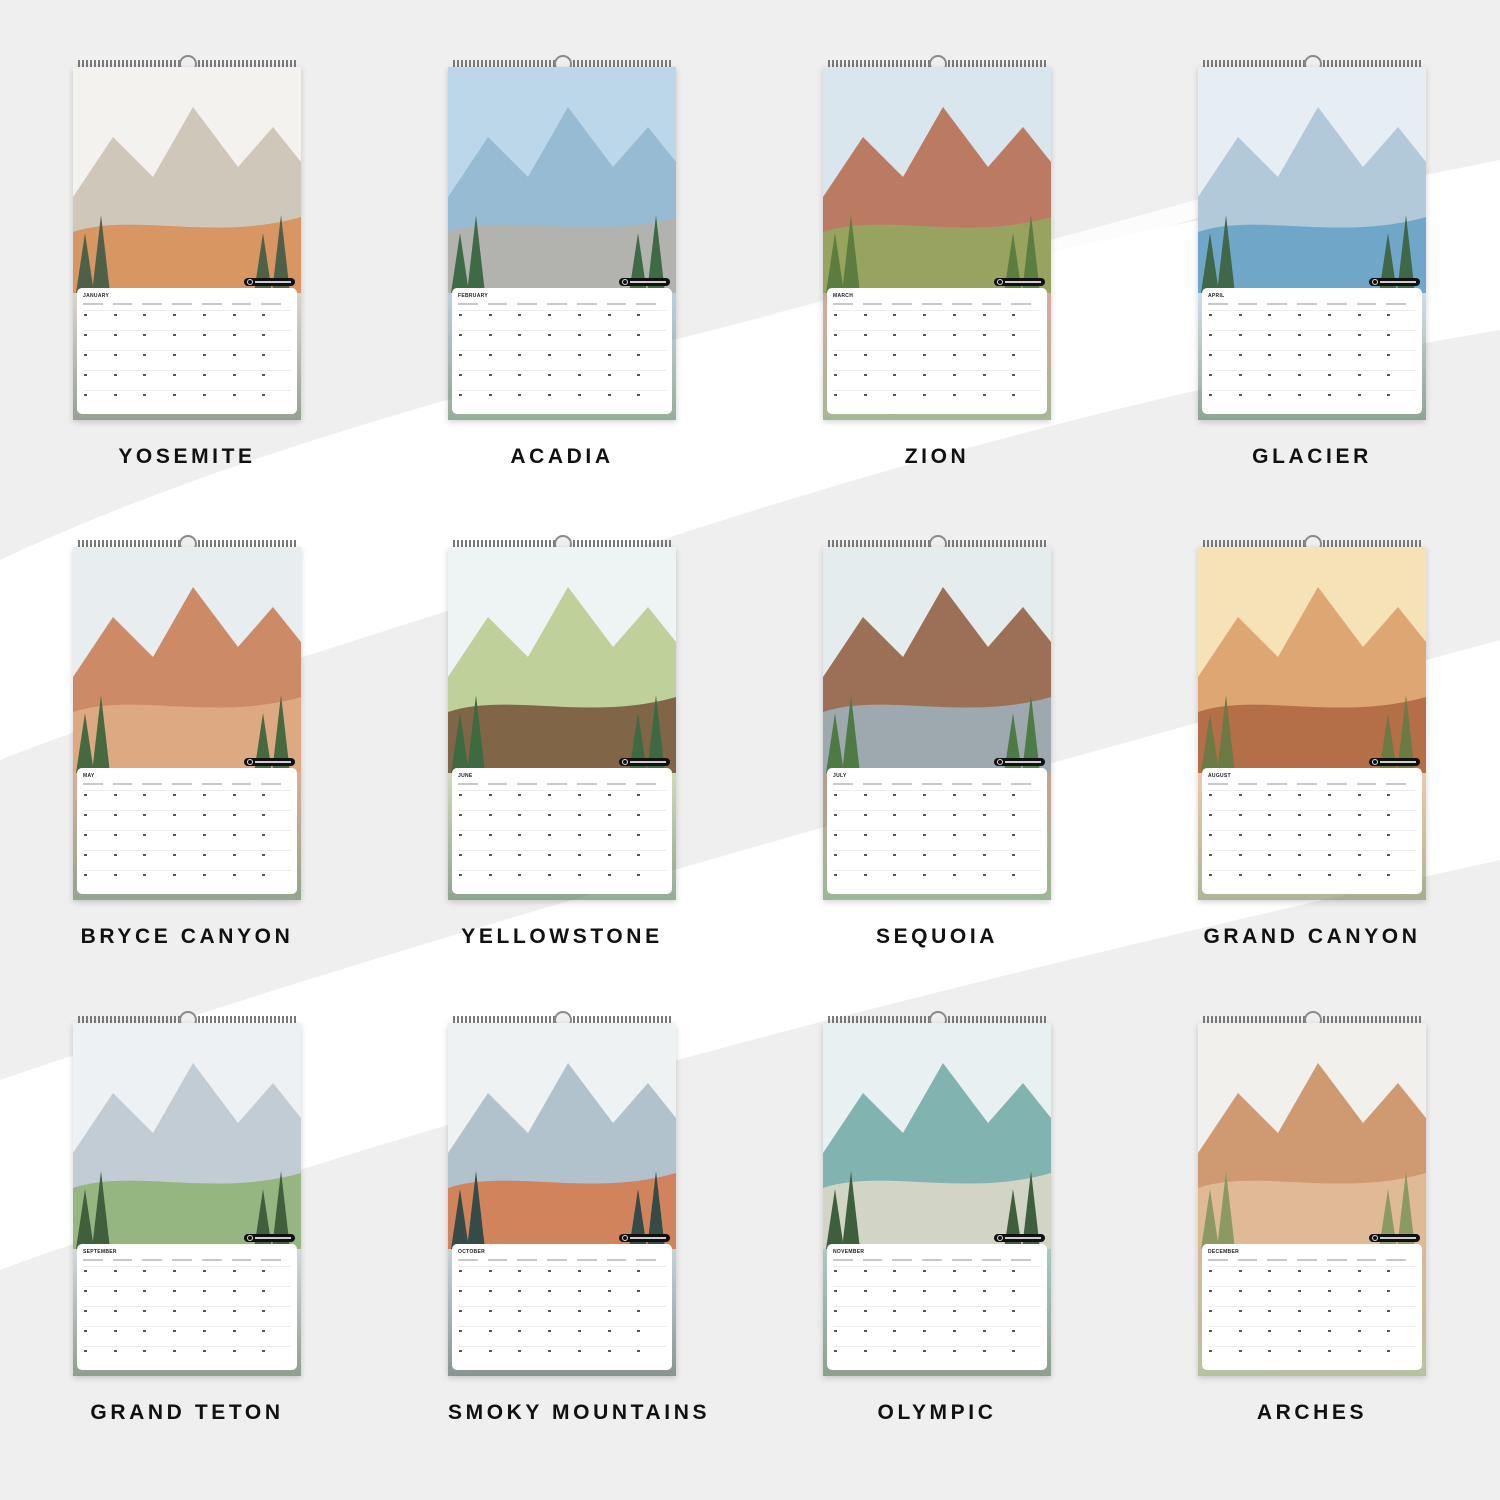  What do you see at coordinates (562, 360) in the screenshot?
I see `date-grid` at bounding box center [562, 360].